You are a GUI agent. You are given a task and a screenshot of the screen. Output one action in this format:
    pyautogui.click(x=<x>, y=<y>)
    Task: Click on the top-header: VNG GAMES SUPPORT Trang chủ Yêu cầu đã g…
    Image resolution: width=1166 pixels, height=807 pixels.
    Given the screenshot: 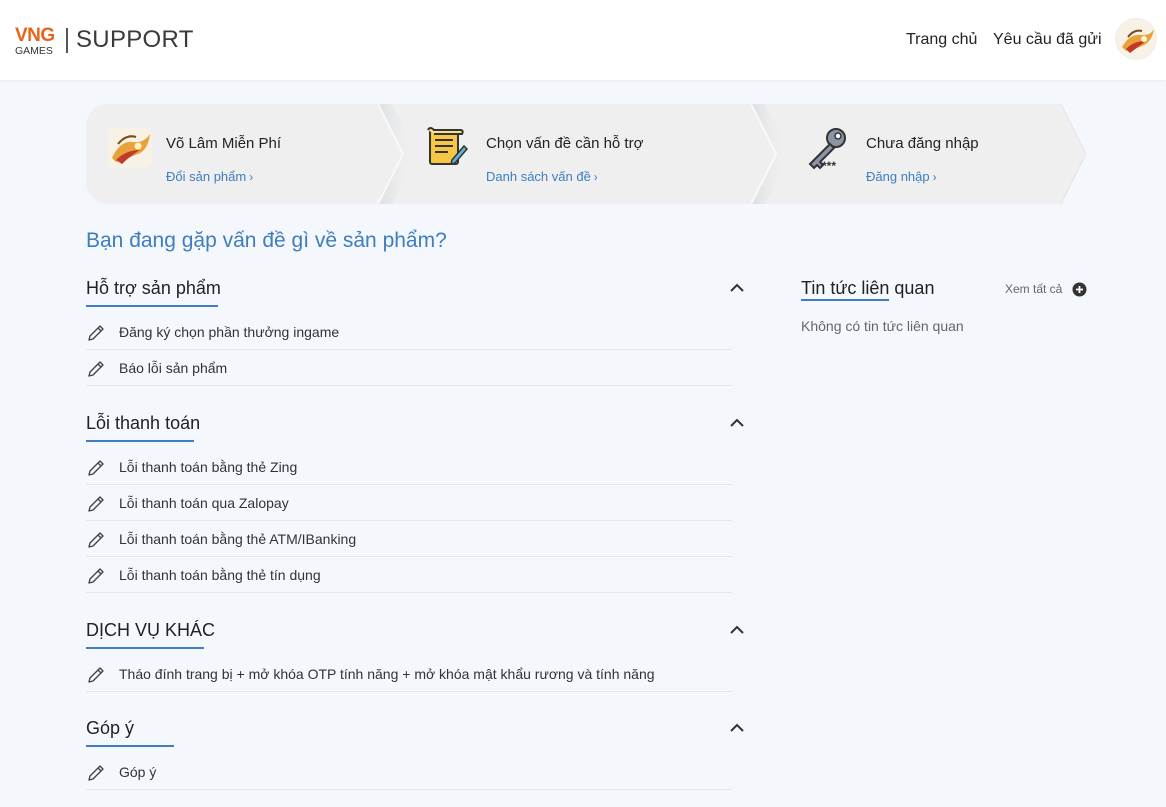 What is the action you would take?
    pyautogui.click(x=583, y=40)
    